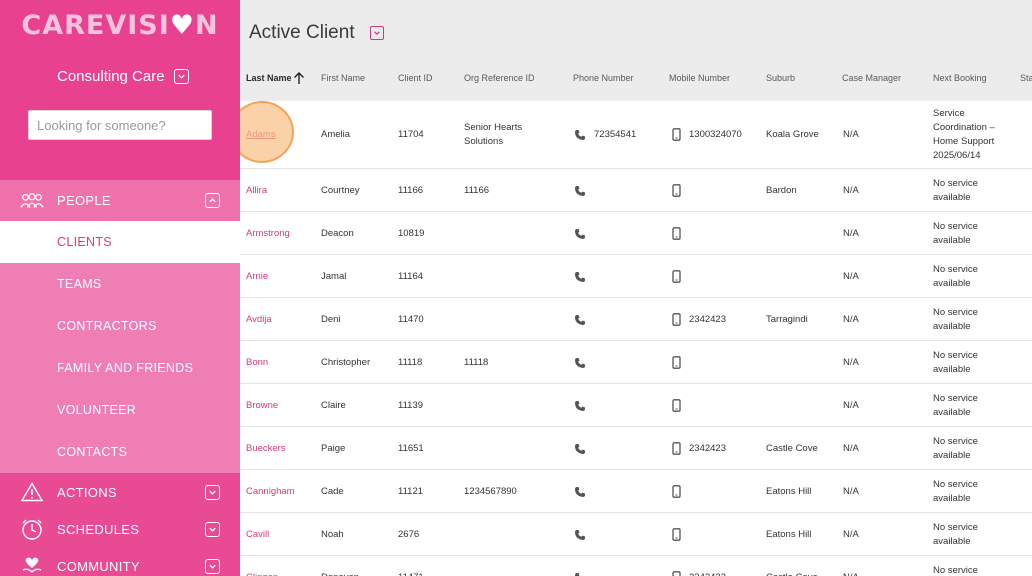 Image resolution: width=1032 pixels, height=576 pixels. Describe the element at coordinates (257, 534) in the screenshot. I see `client-last-name-link: Cavill` at that location.